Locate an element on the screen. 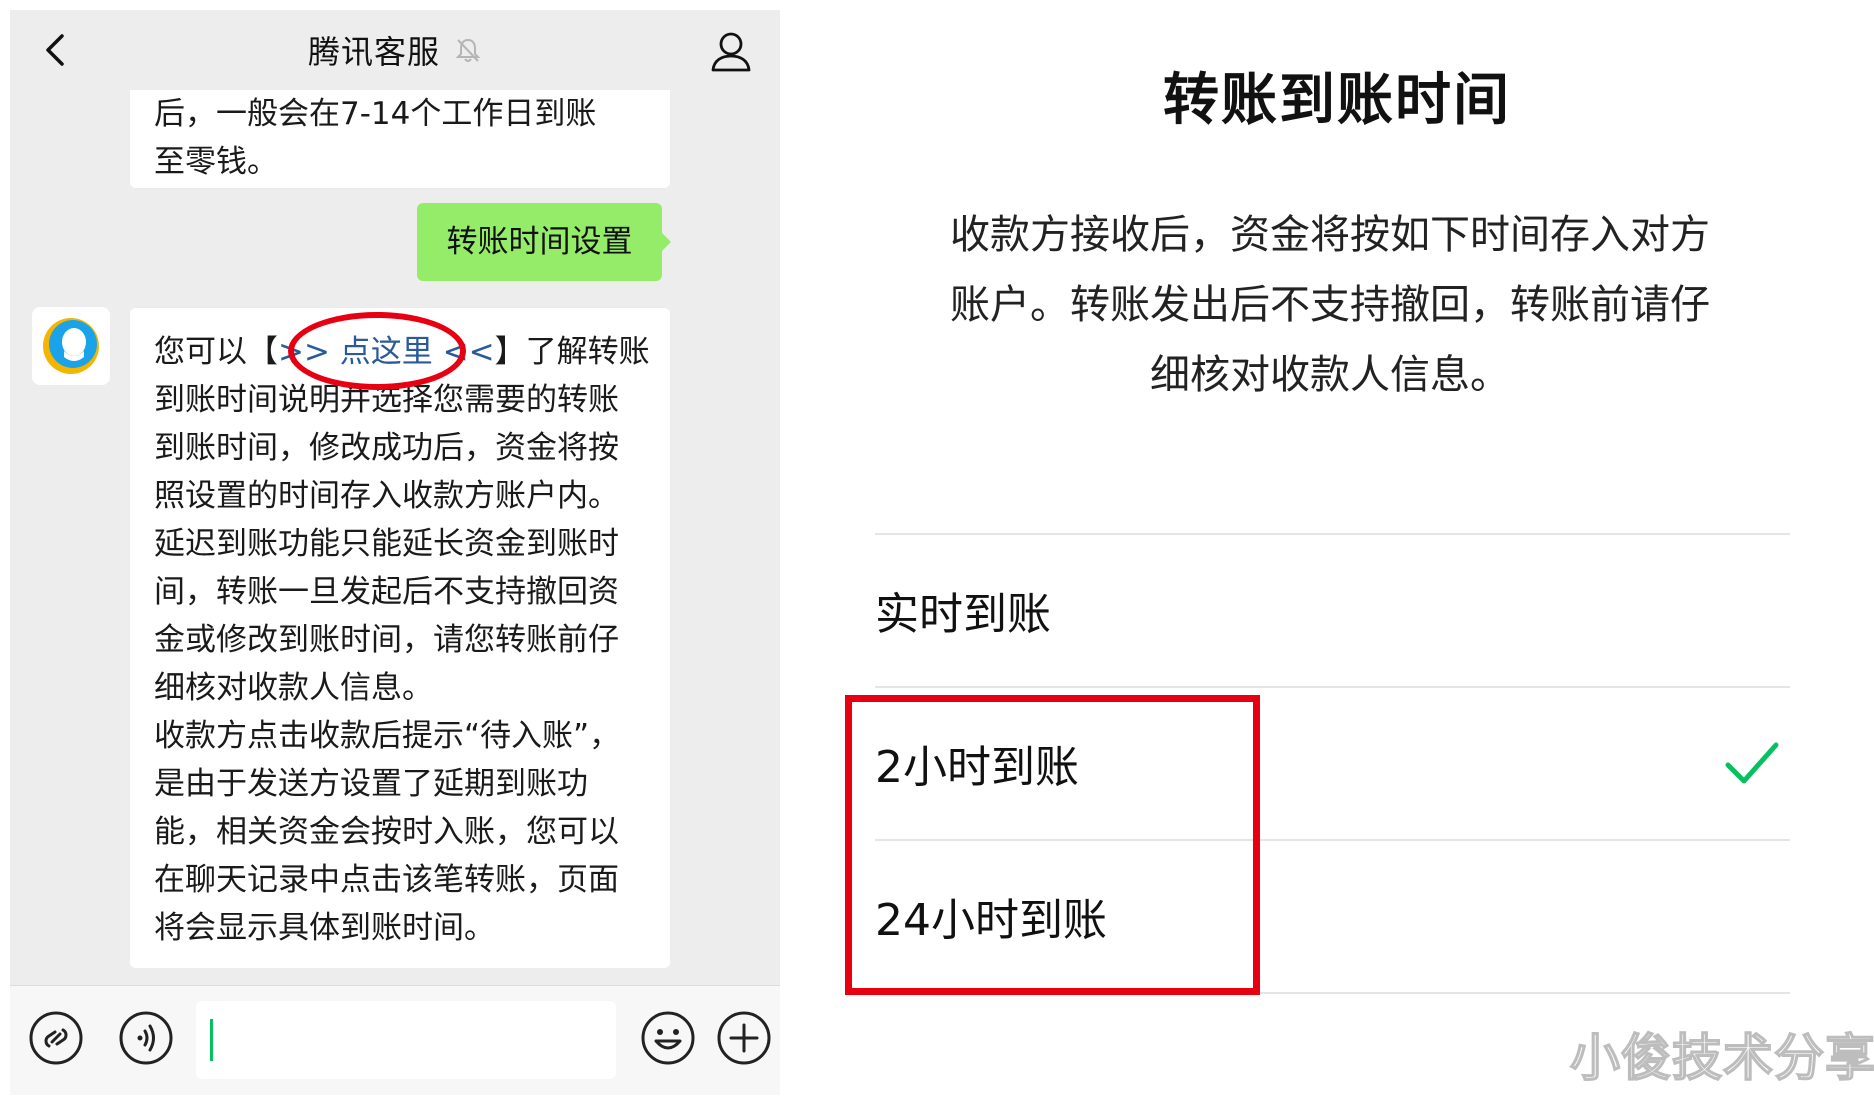  text-caret is located at coordinates (211, 1040).